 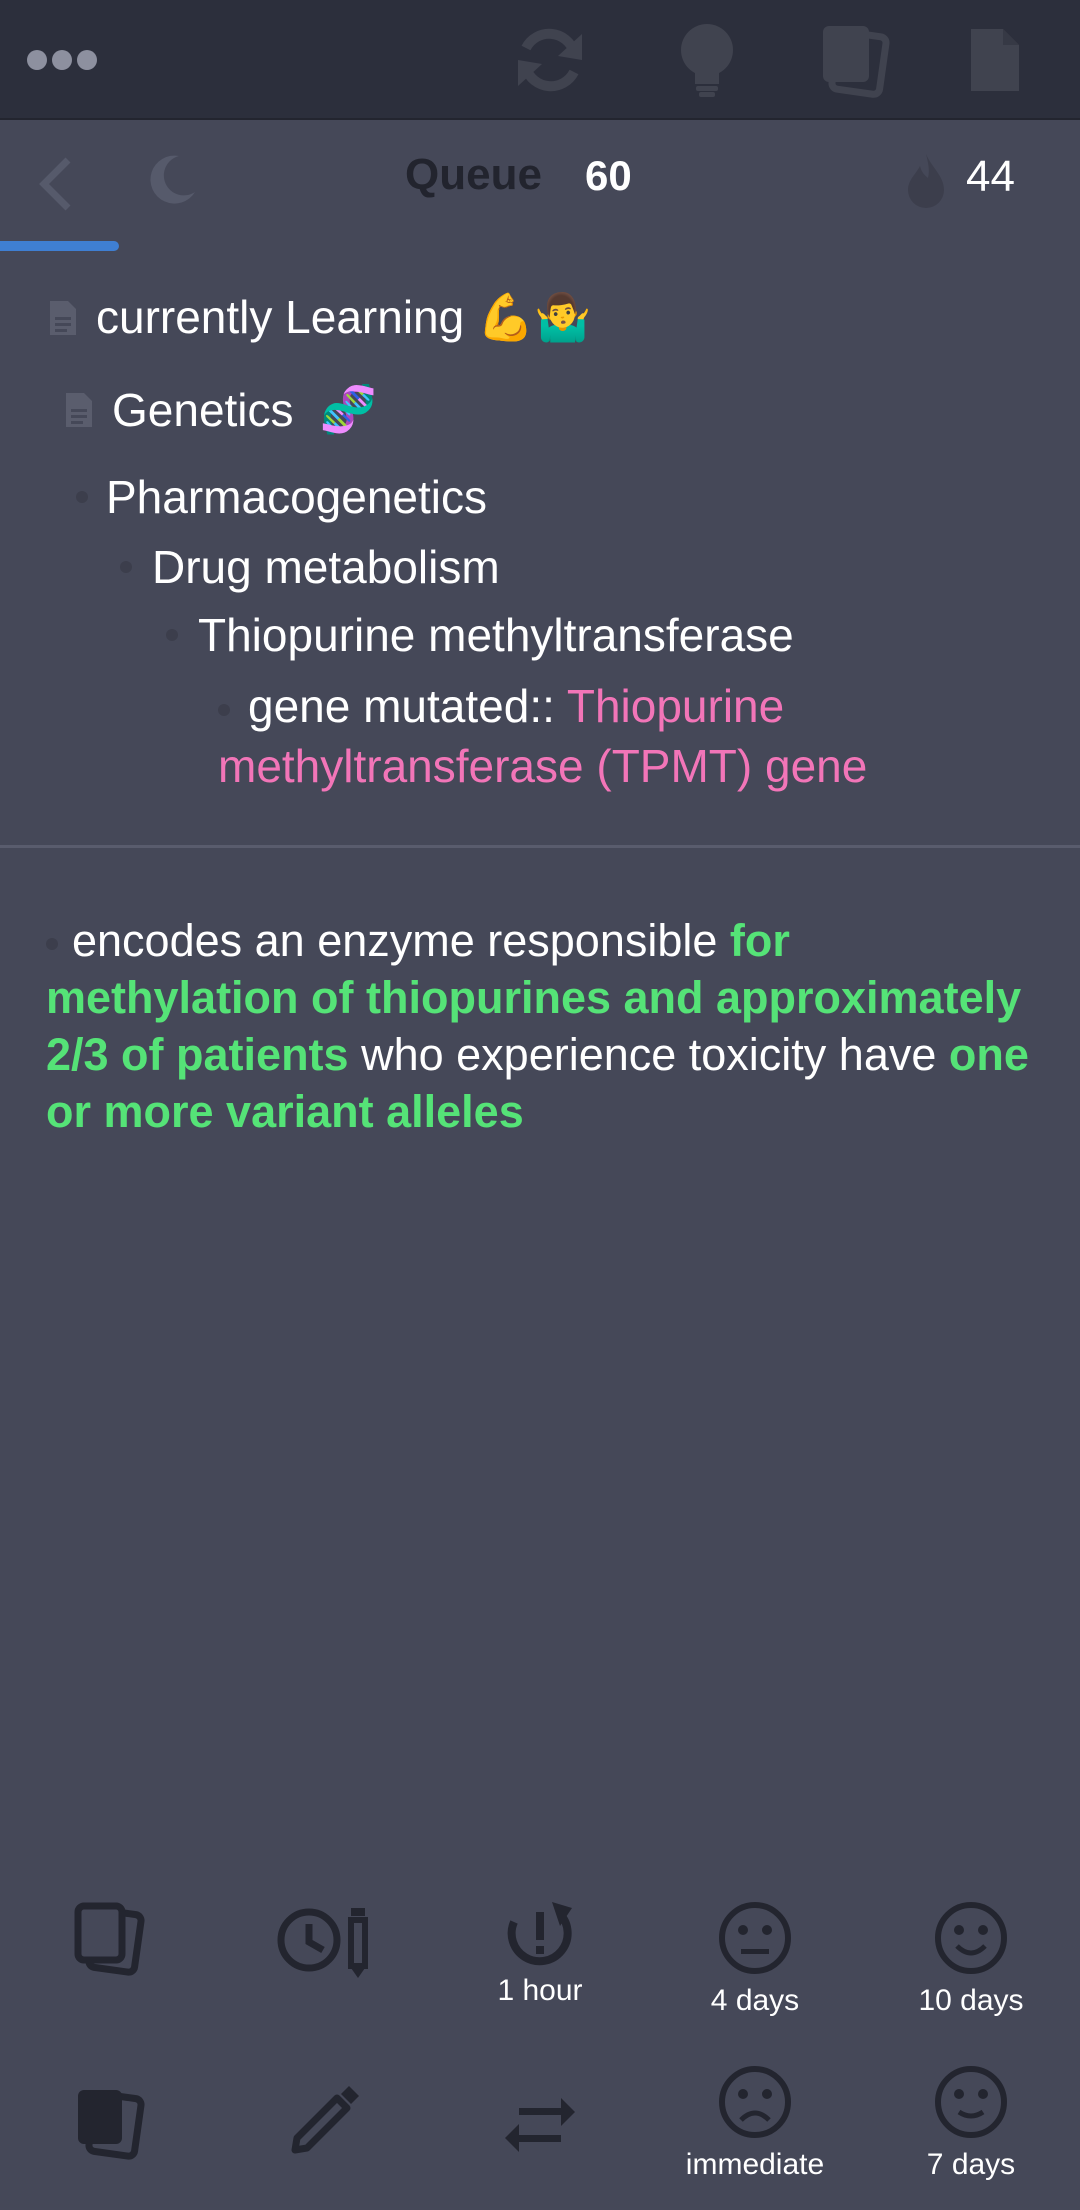 What do you see at coordinates (322, 1943) in the screenshot?
I see `clock-pencil-icon` at bounding box center [322, 1943].